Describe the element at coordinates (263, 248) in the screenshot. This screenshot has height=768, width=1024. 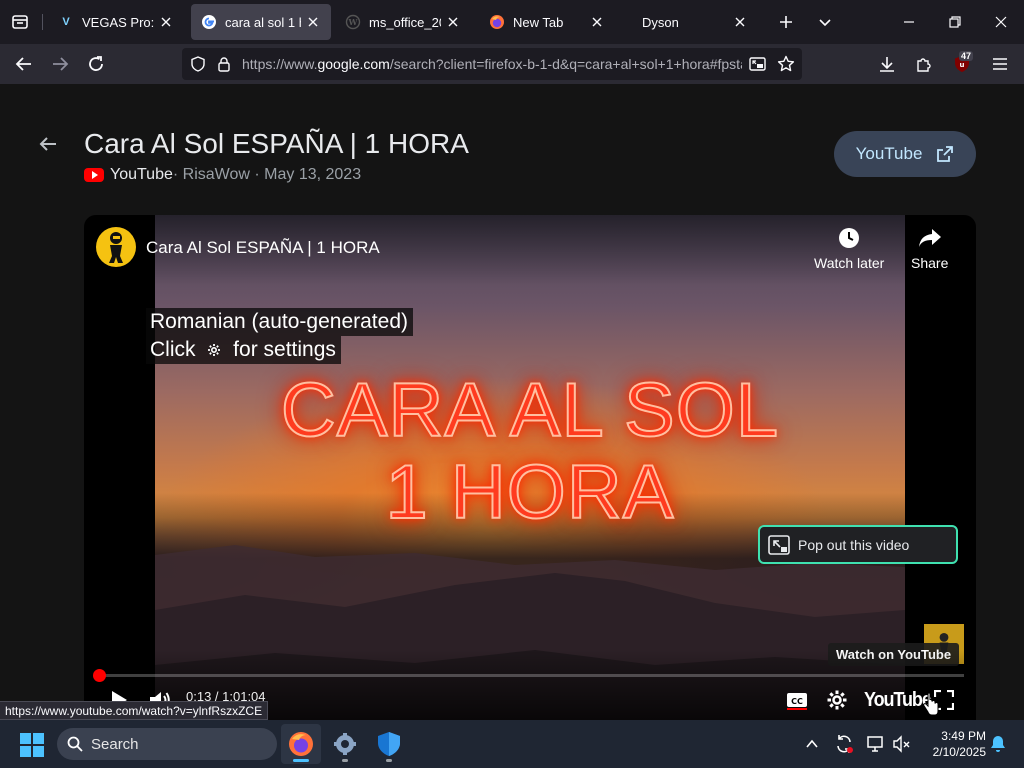
I see `player-video-title: Cara Al Sol ESPAÑA | 1 HORA` at that location.